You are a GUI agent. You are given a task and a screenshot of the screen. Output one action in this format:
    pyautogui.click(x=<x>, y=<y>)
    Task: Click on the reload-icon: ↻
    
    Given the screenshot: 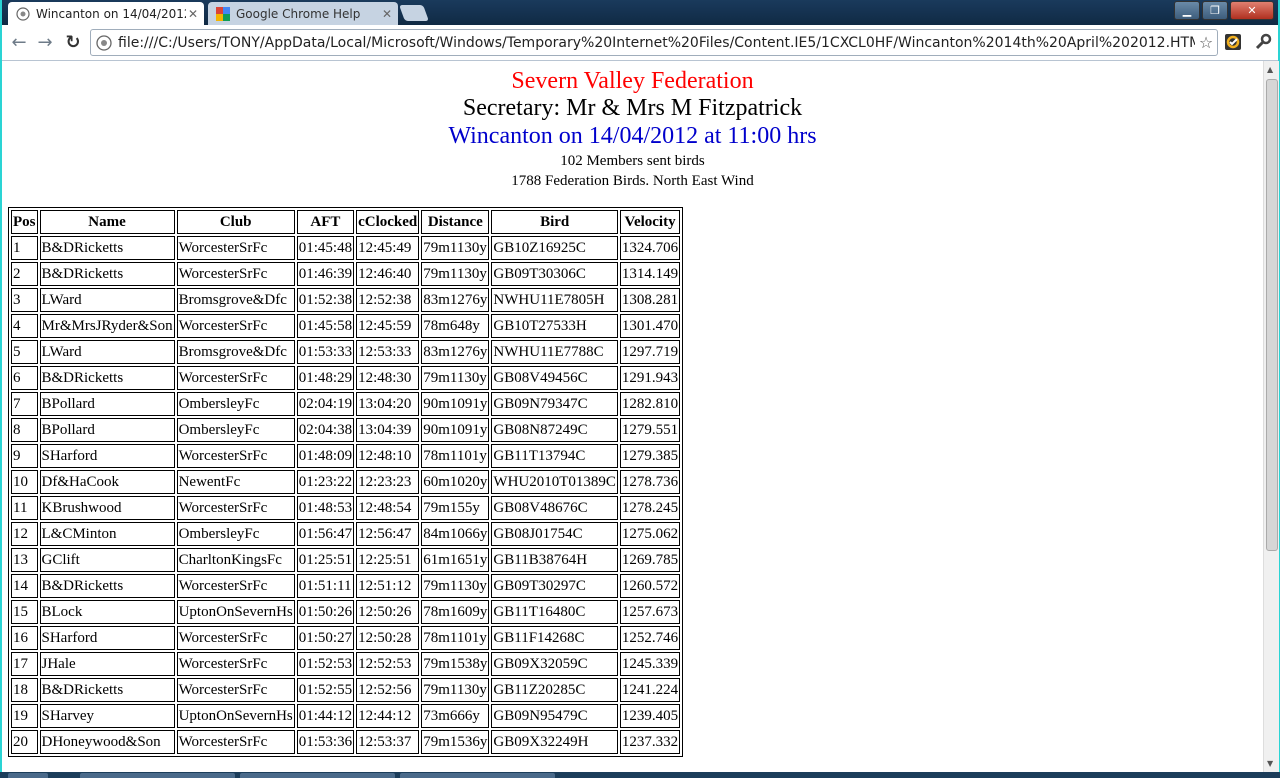 What is the action you would take?
    pyautogui.click(x=73, y=42)
    